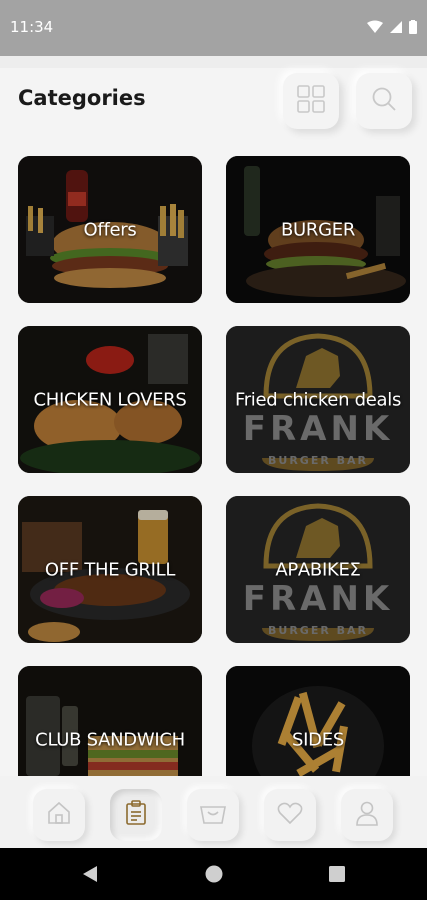 The height and width of the screenshot is (900, 427). I want to click on category-card-burger: BURGER, so click(318, 229).